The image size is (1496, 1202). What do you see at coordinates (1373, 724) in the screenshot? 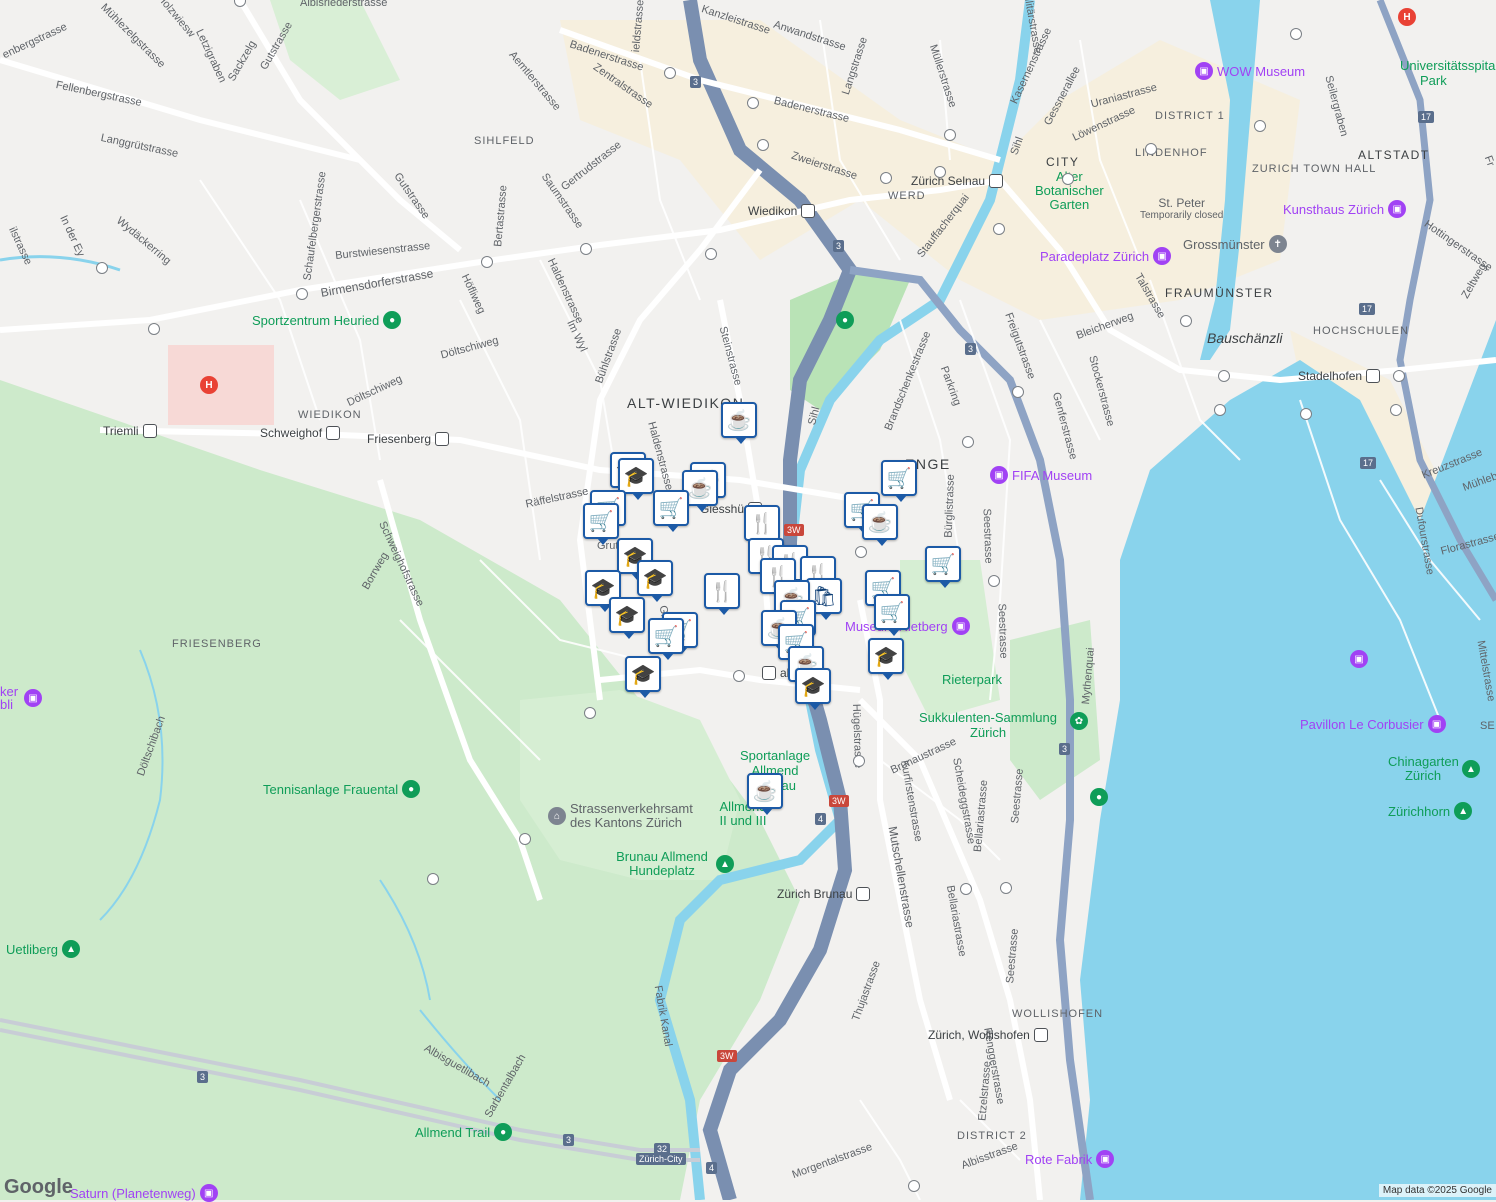
I see `poi-pavillon-le-corbusier: Pavillon Le Corbusier ▣` at bounding box center [1373, 724].